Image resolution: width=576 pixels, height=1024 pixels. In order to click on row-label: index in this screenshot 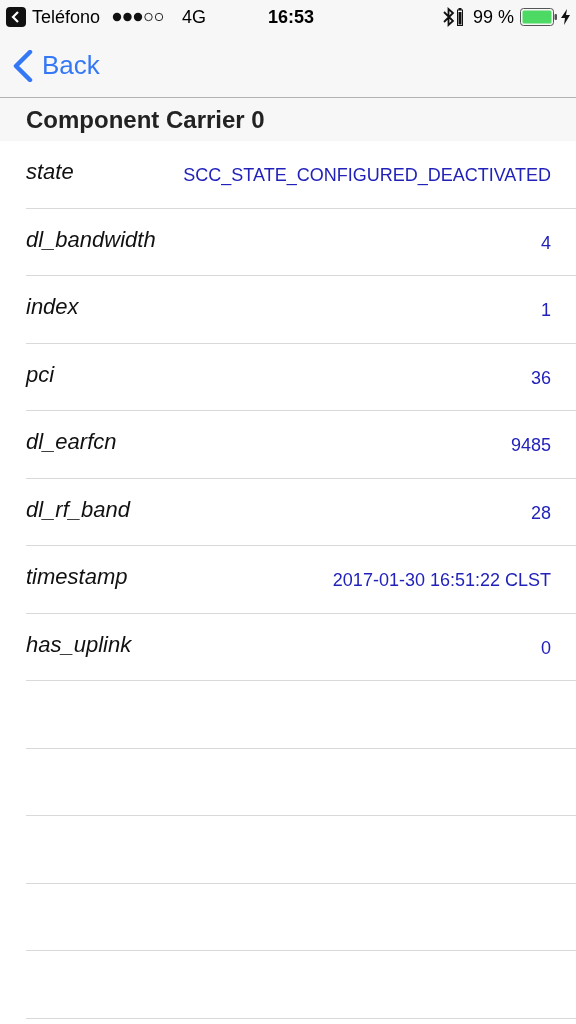, I will do `click(52, 307)`.